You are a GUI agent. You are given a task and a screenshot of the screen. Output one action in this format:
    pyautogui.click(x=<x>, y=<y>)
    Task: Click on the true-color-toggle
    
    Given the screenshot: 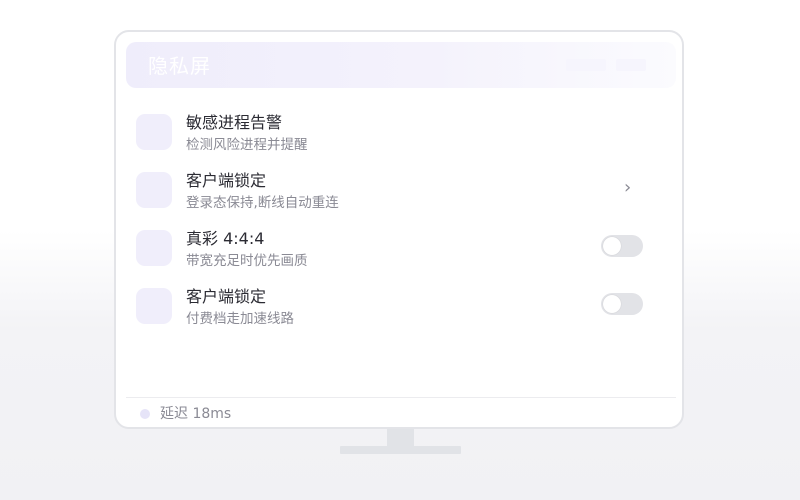 What is the action you would take?
    pyautogui.click(x=622, y=246)
    